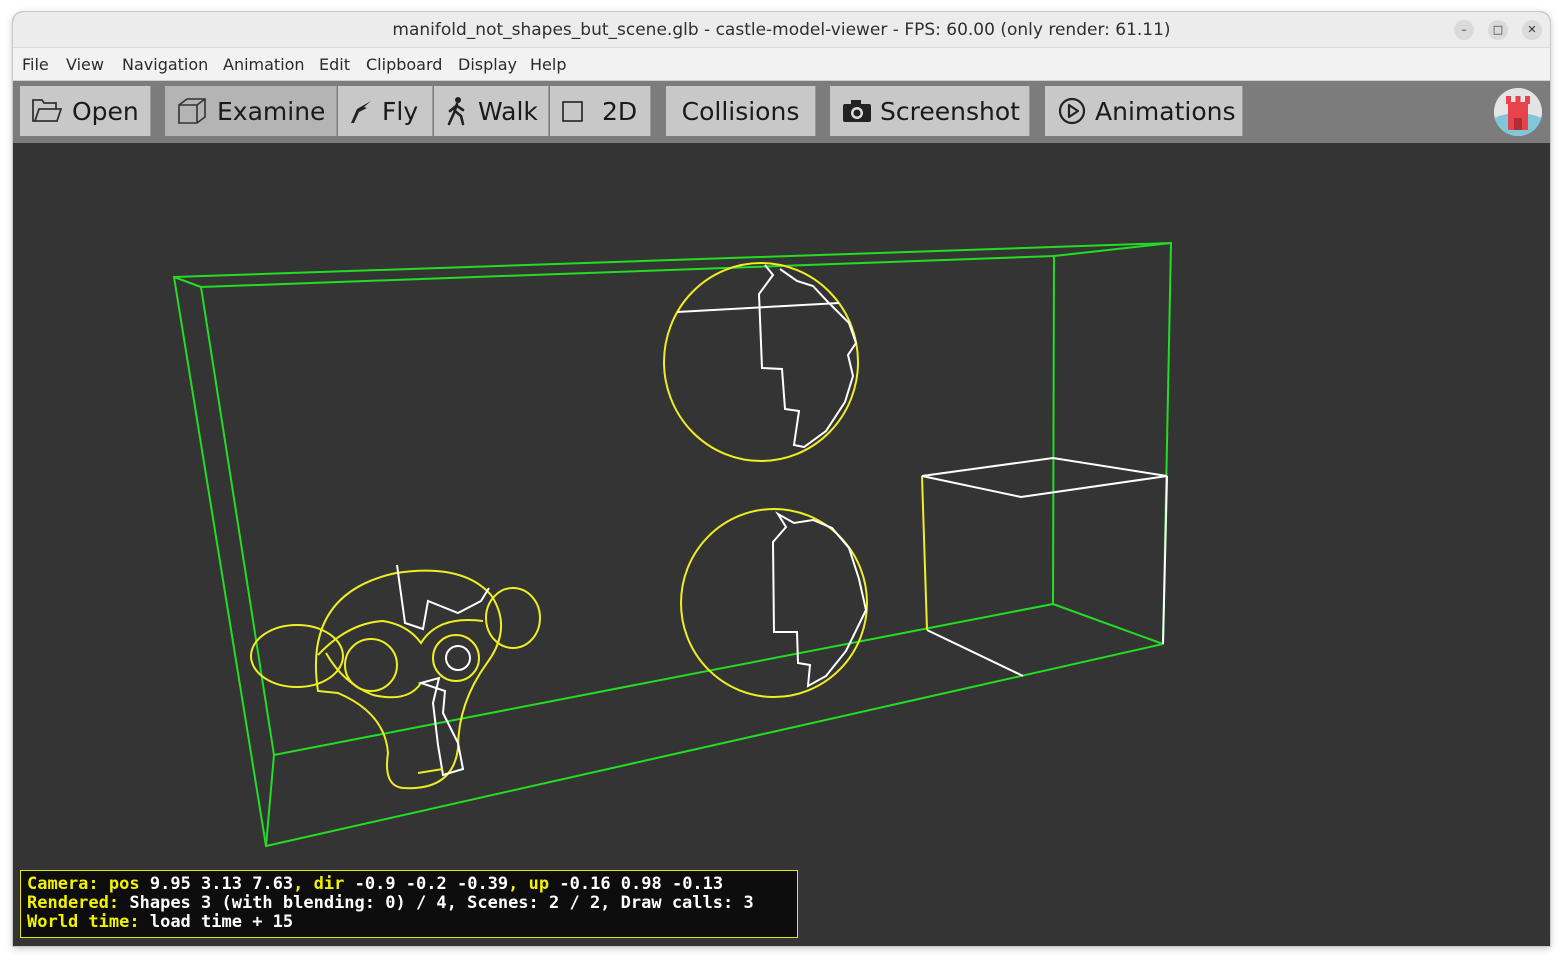 Image resolution: width=1564 pixels, height=962 pixels. I want to click on walk-icon, so click(457, 111).